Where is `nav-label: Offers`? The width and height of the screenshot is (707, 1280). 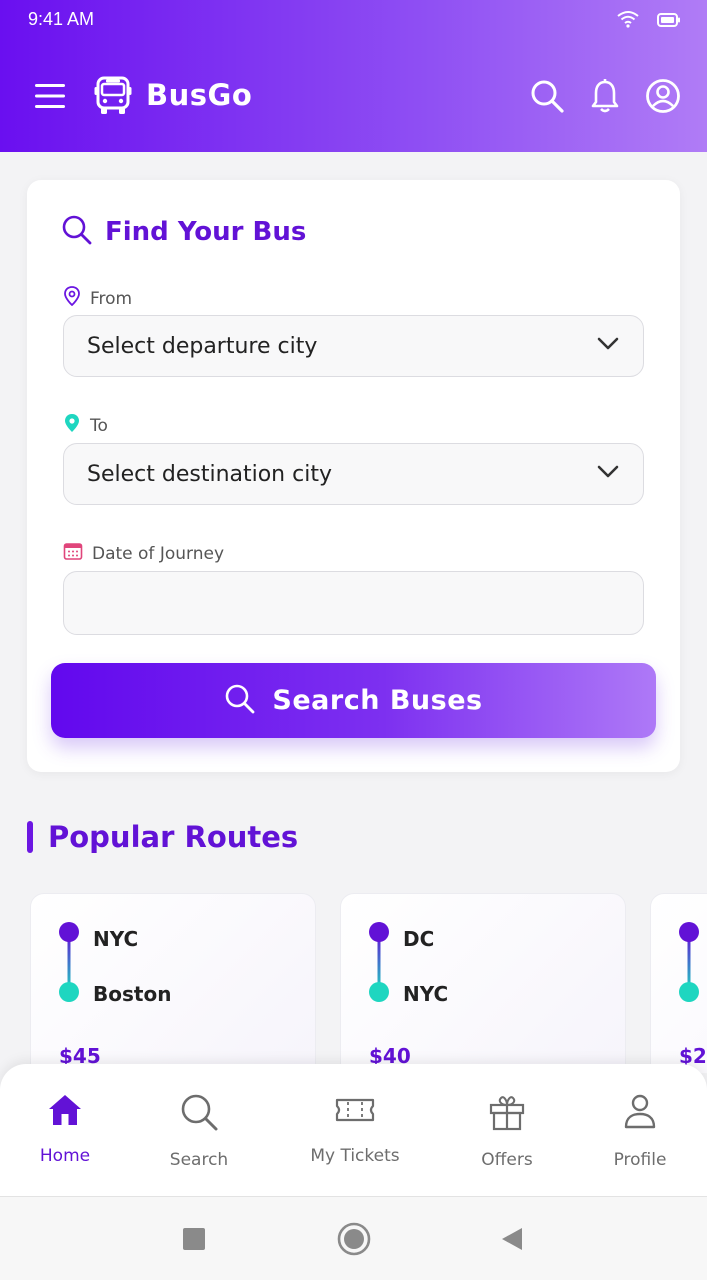
nav-label: Offers is located at coordinates (507, 1160).